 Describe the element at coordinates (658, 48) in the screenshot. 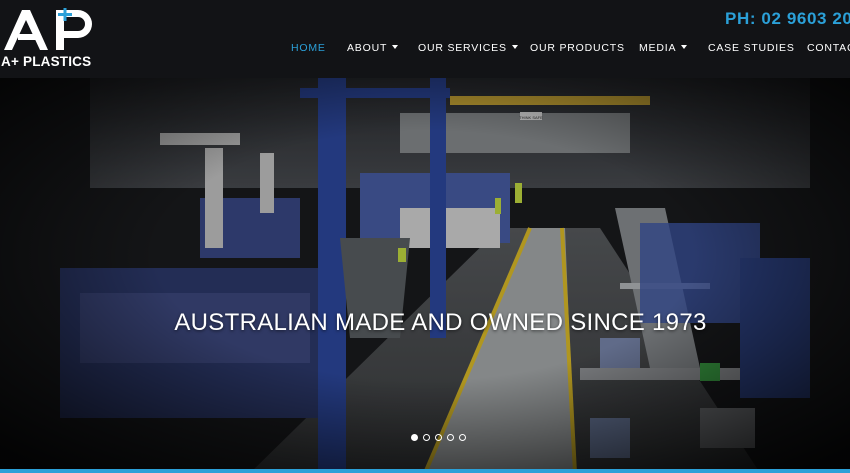

I see `nav-media-label: MEDIA` at that location.